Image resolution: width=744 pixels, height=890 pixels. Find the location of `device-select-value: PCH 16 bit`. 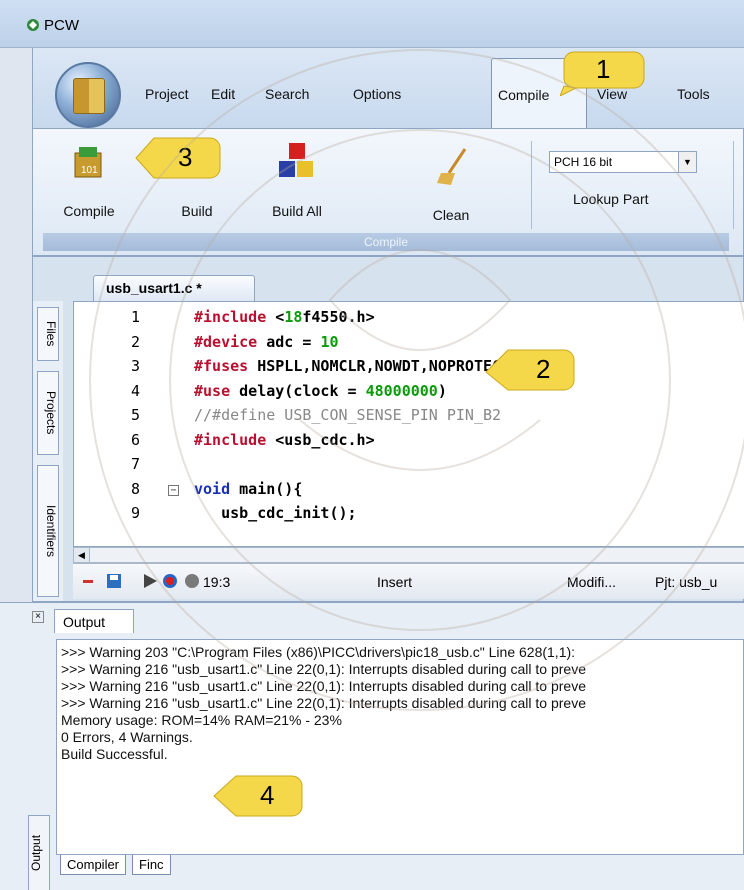

device-select-value: PCH 16 bit is located at coordinates (583, 162).